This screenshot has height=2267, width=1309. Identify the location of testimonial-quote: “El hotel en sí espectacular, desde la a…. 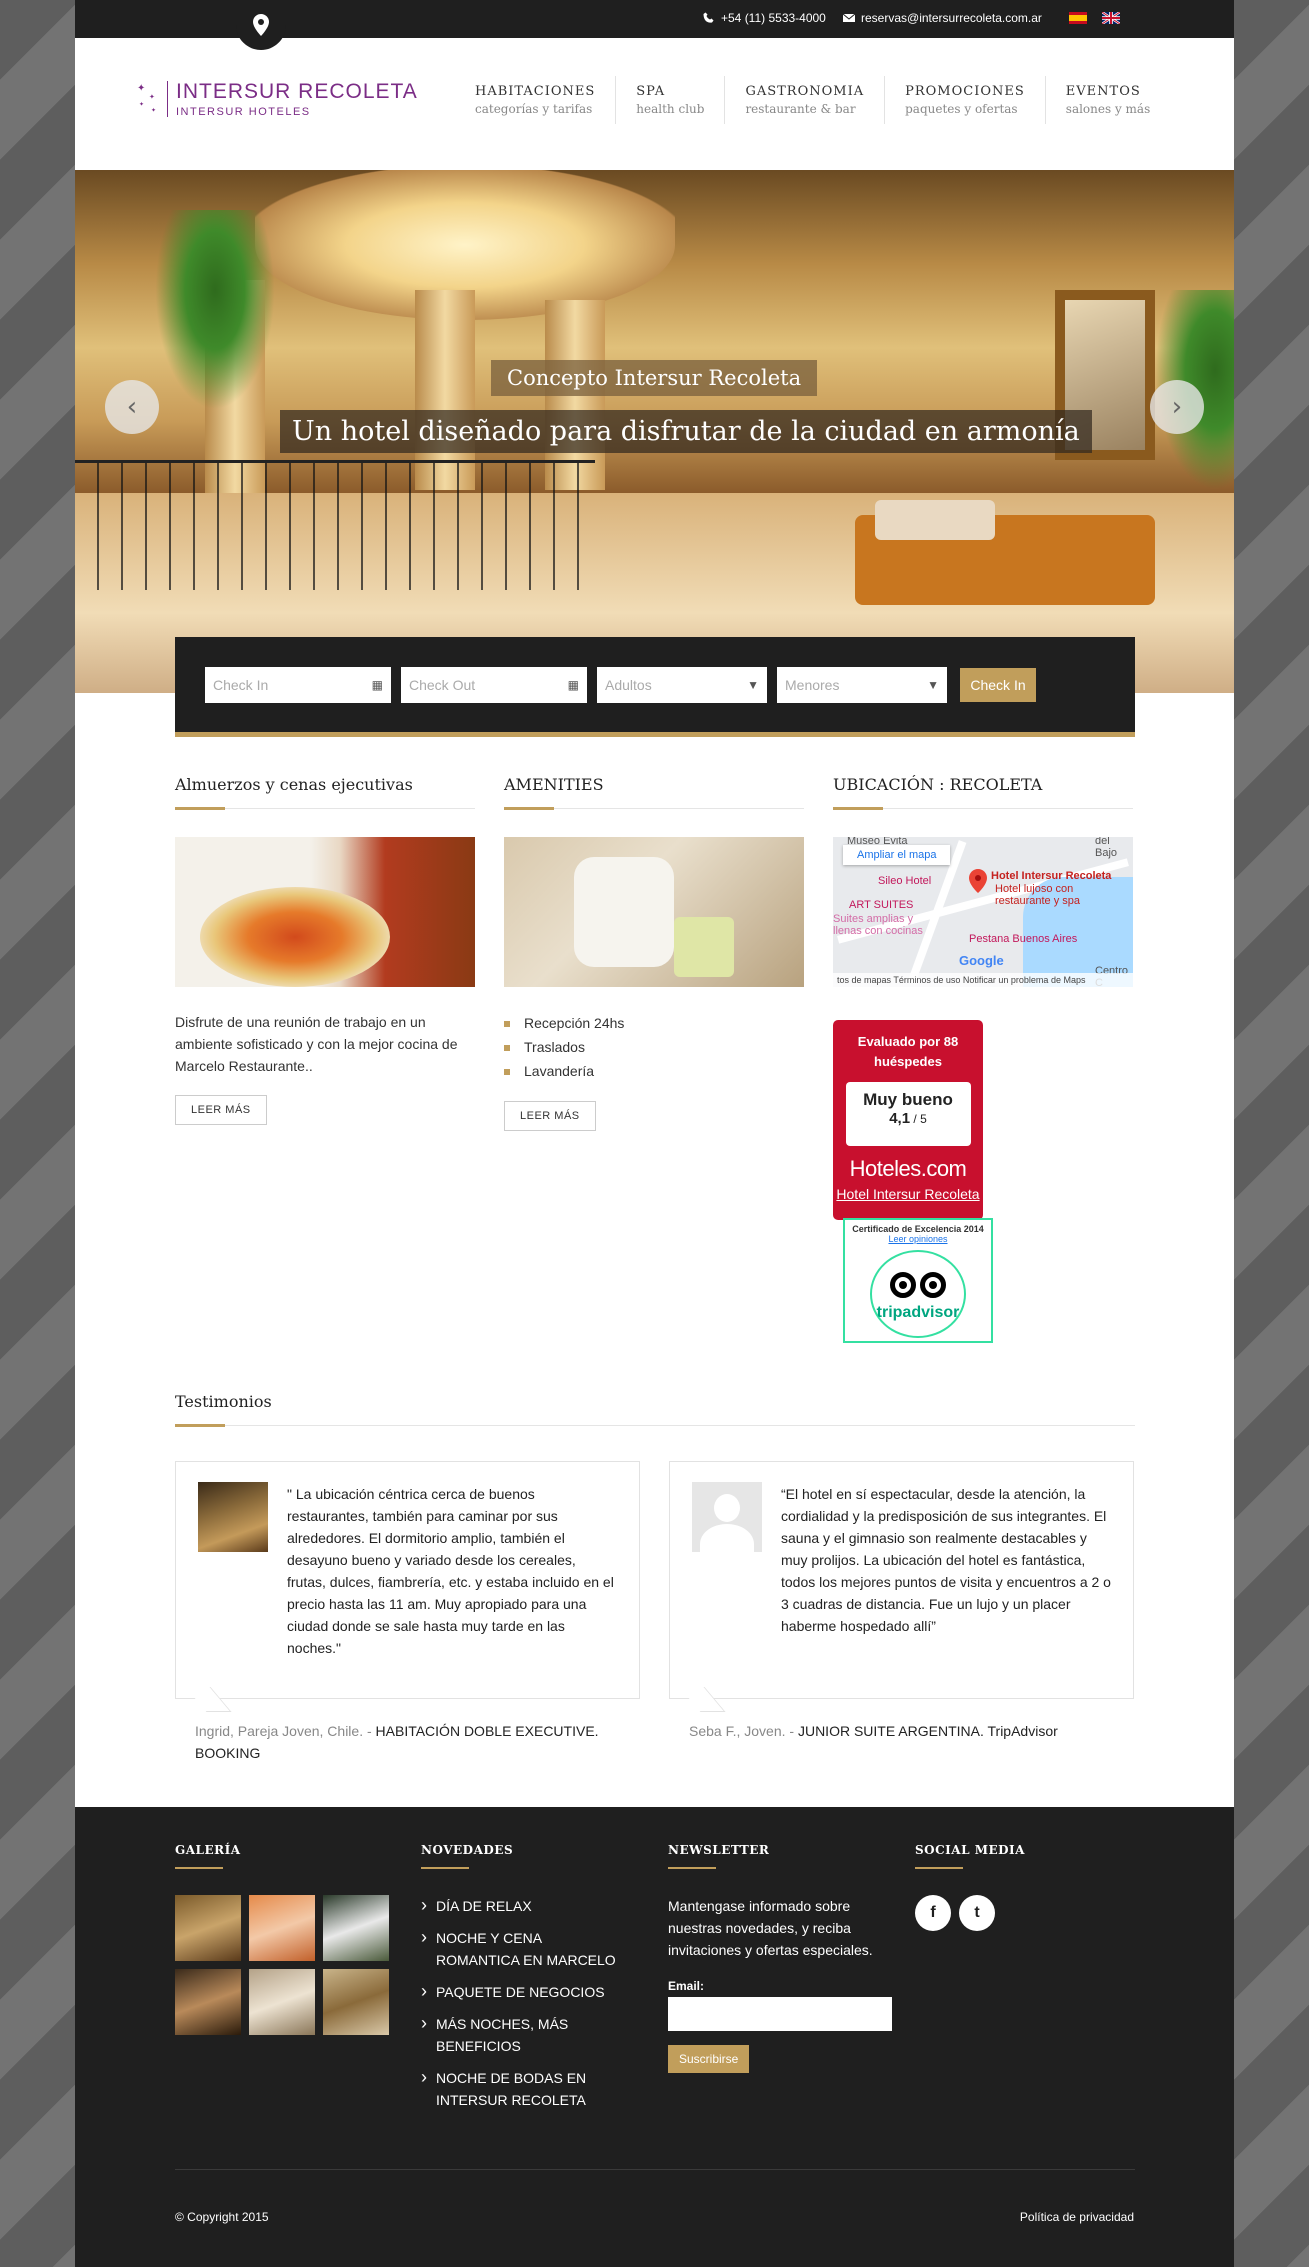
(946, 1560).